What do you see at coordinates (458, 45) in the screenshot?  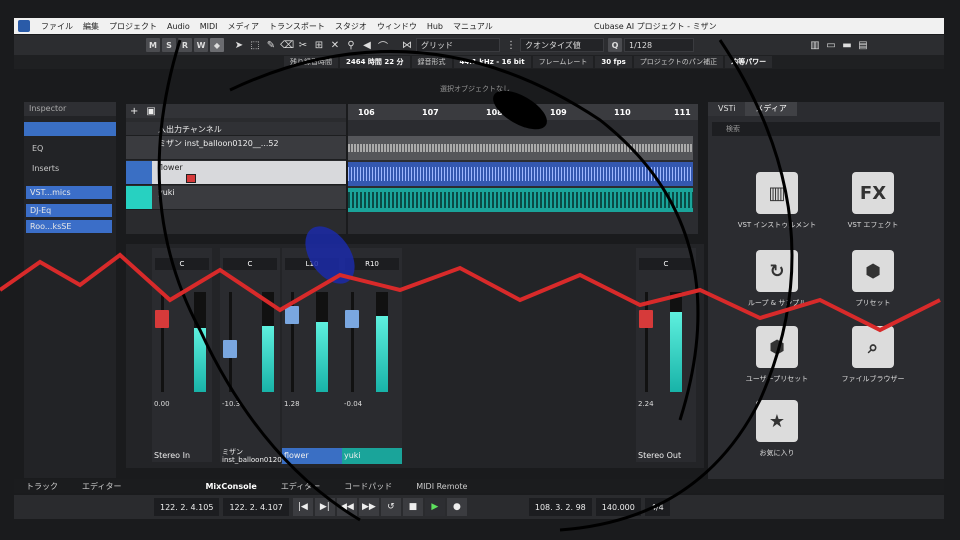 I see `grid-type-select: グリッド` at bounding box center [458, 45].